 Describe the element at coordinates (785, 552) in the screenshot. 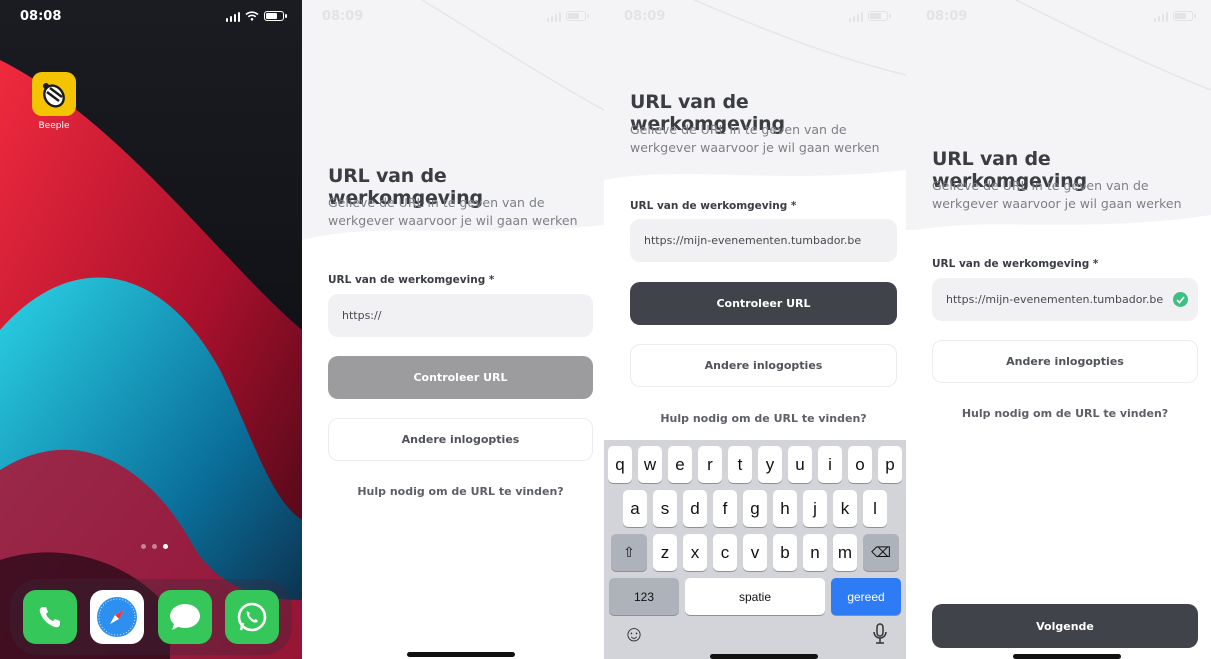

I see `key-b: b` at that location.